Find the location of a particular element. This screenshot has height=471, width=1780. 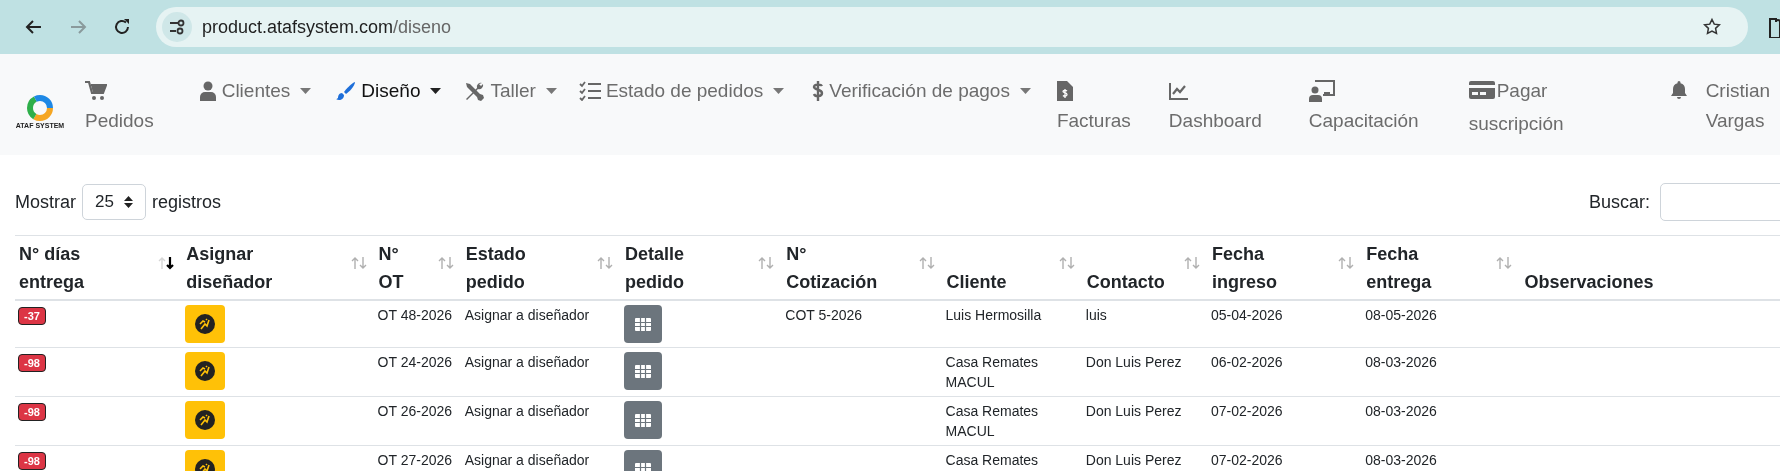

column-header: Detalle pedido is located at coordinates (655, 268).